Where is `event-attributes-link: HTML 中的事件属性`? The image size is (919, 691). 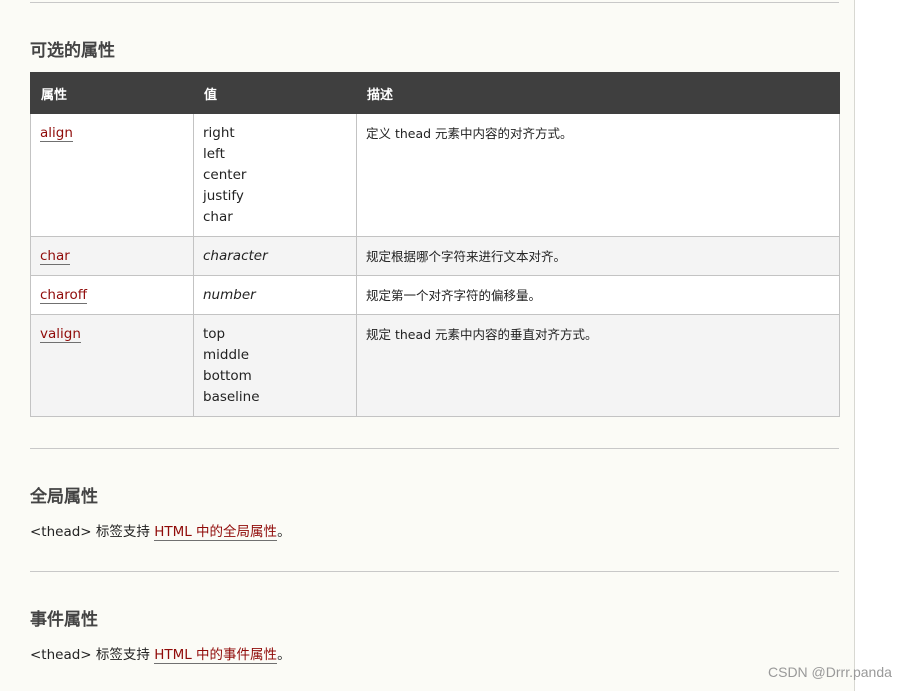
event-attributes-link: HTML 中的事件属性 is located at coordinates (216, 655).